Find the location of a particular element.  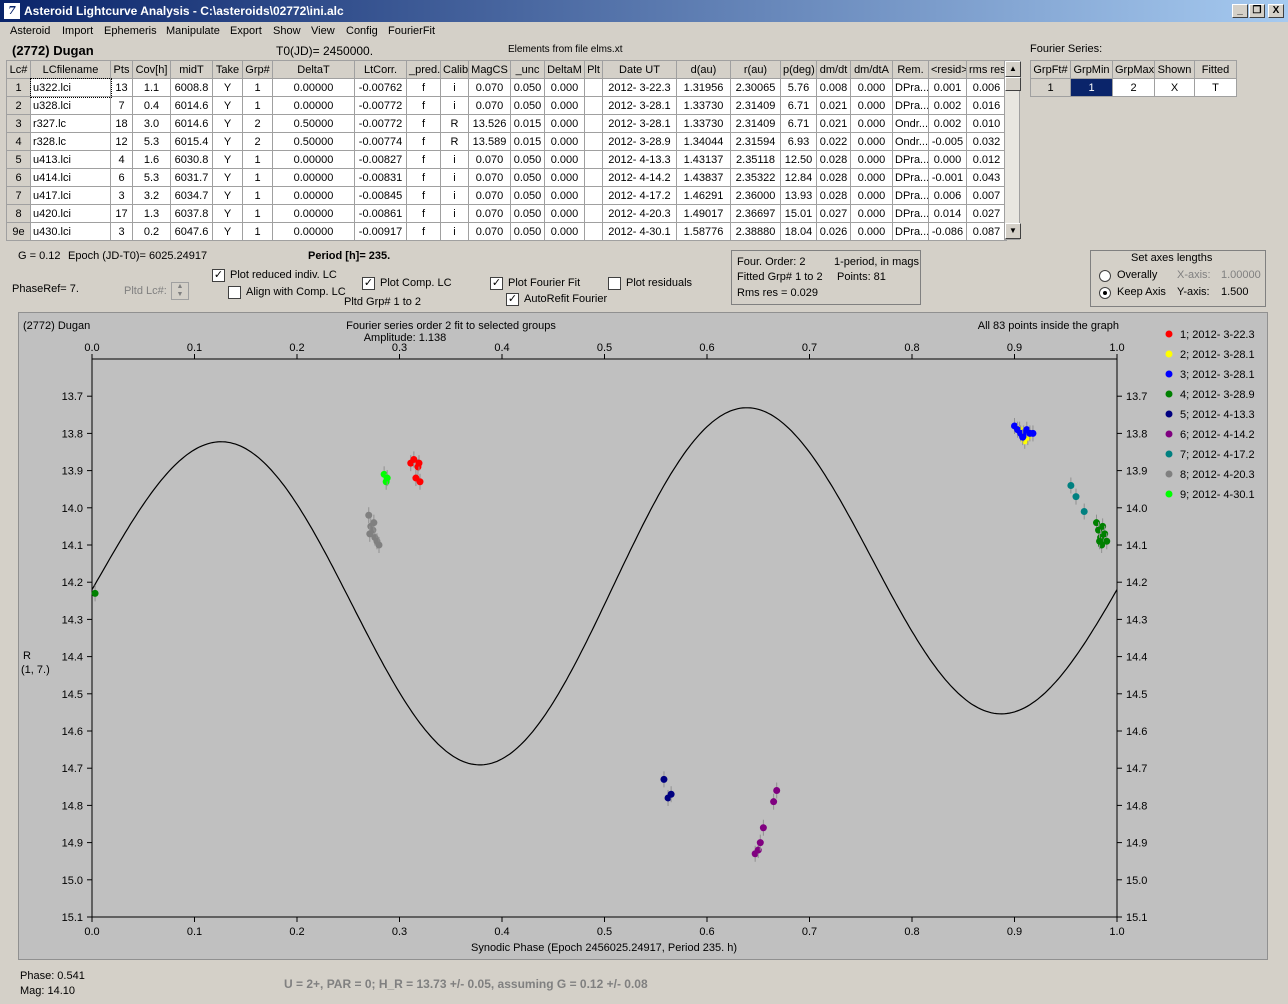

column-header: <resid> is located at coordinates (947, 69).